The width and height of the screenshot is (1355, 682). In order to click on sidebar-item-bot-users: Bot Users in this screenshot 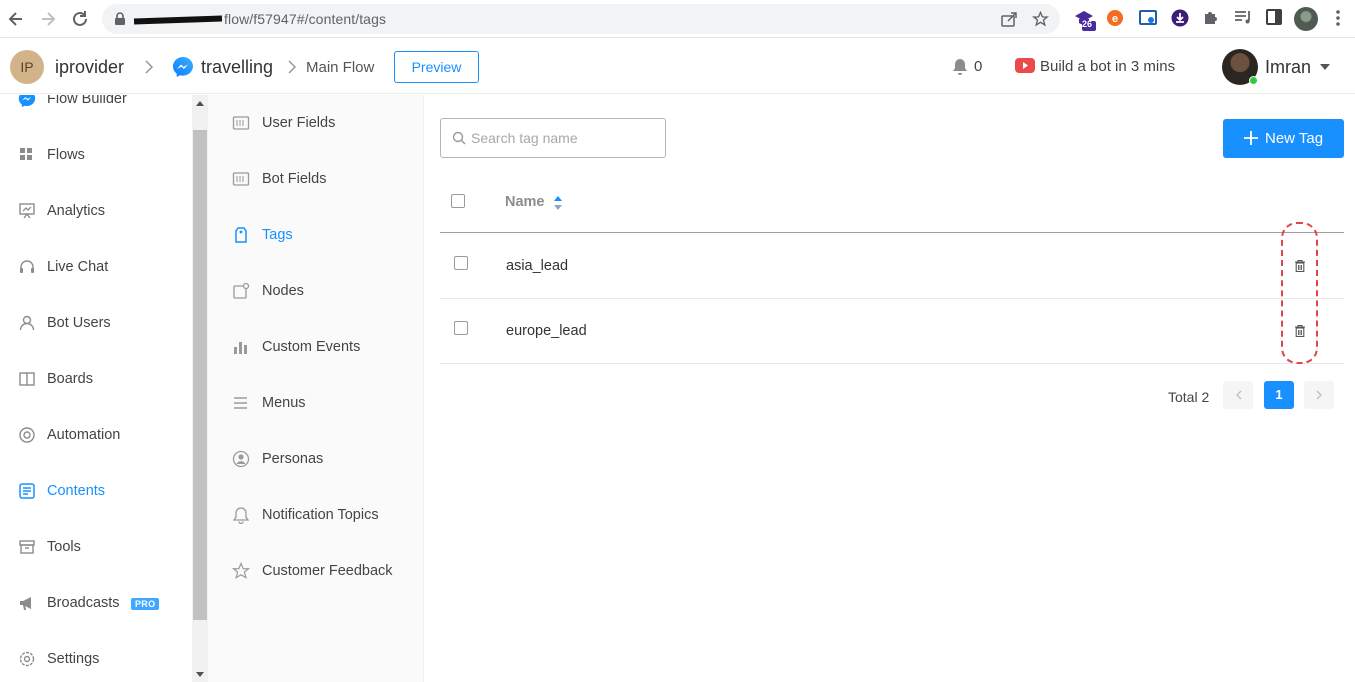, I will do `click(95, 323)`.